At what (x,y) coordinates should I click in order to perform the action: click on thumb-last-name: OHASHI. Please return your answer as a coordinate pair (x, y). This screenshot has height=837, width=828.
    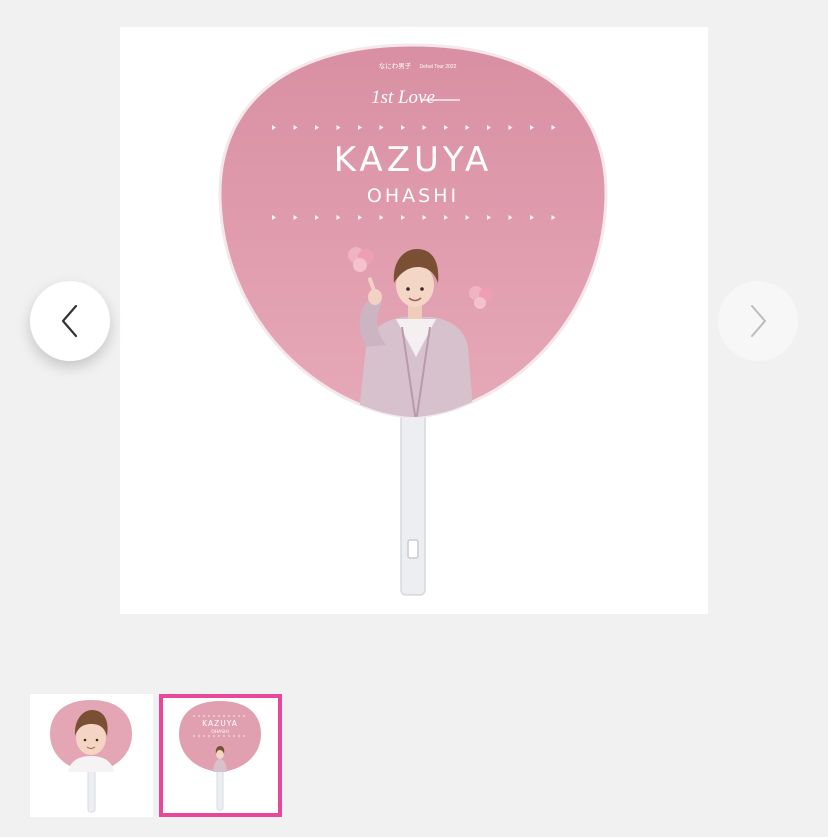
    Looking at the image, I should click on (220, 732).